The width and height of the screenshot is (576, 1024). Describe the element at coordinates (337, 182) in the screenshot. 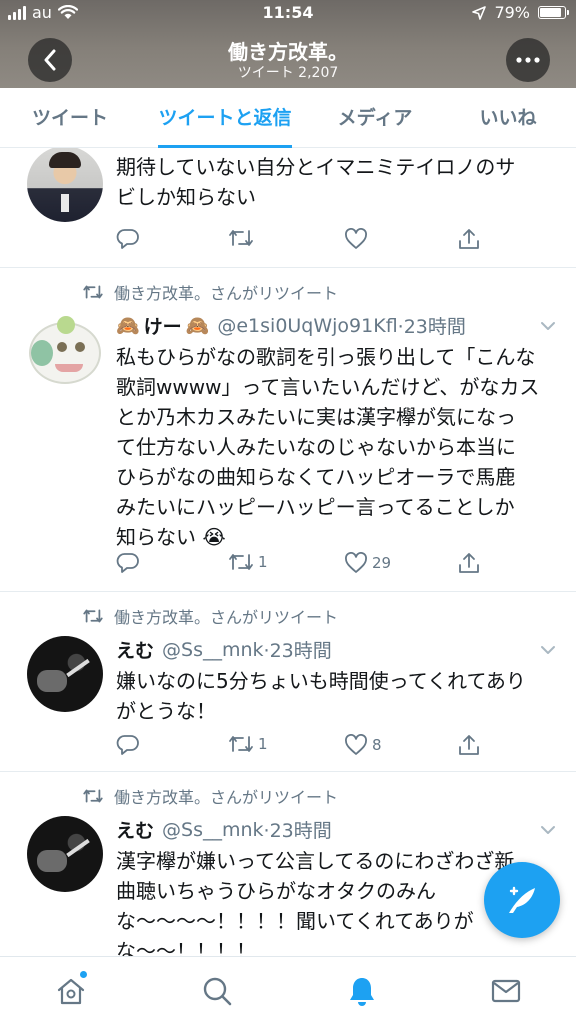

I see `tweet-text: 期待していない自分とイマニミテイロノのサ ビしか知らない` at that location.